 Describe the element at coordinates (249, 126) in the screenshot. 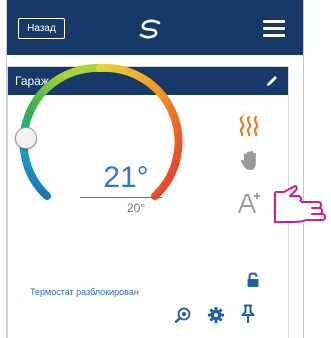

I see `heating-icon` at that location.